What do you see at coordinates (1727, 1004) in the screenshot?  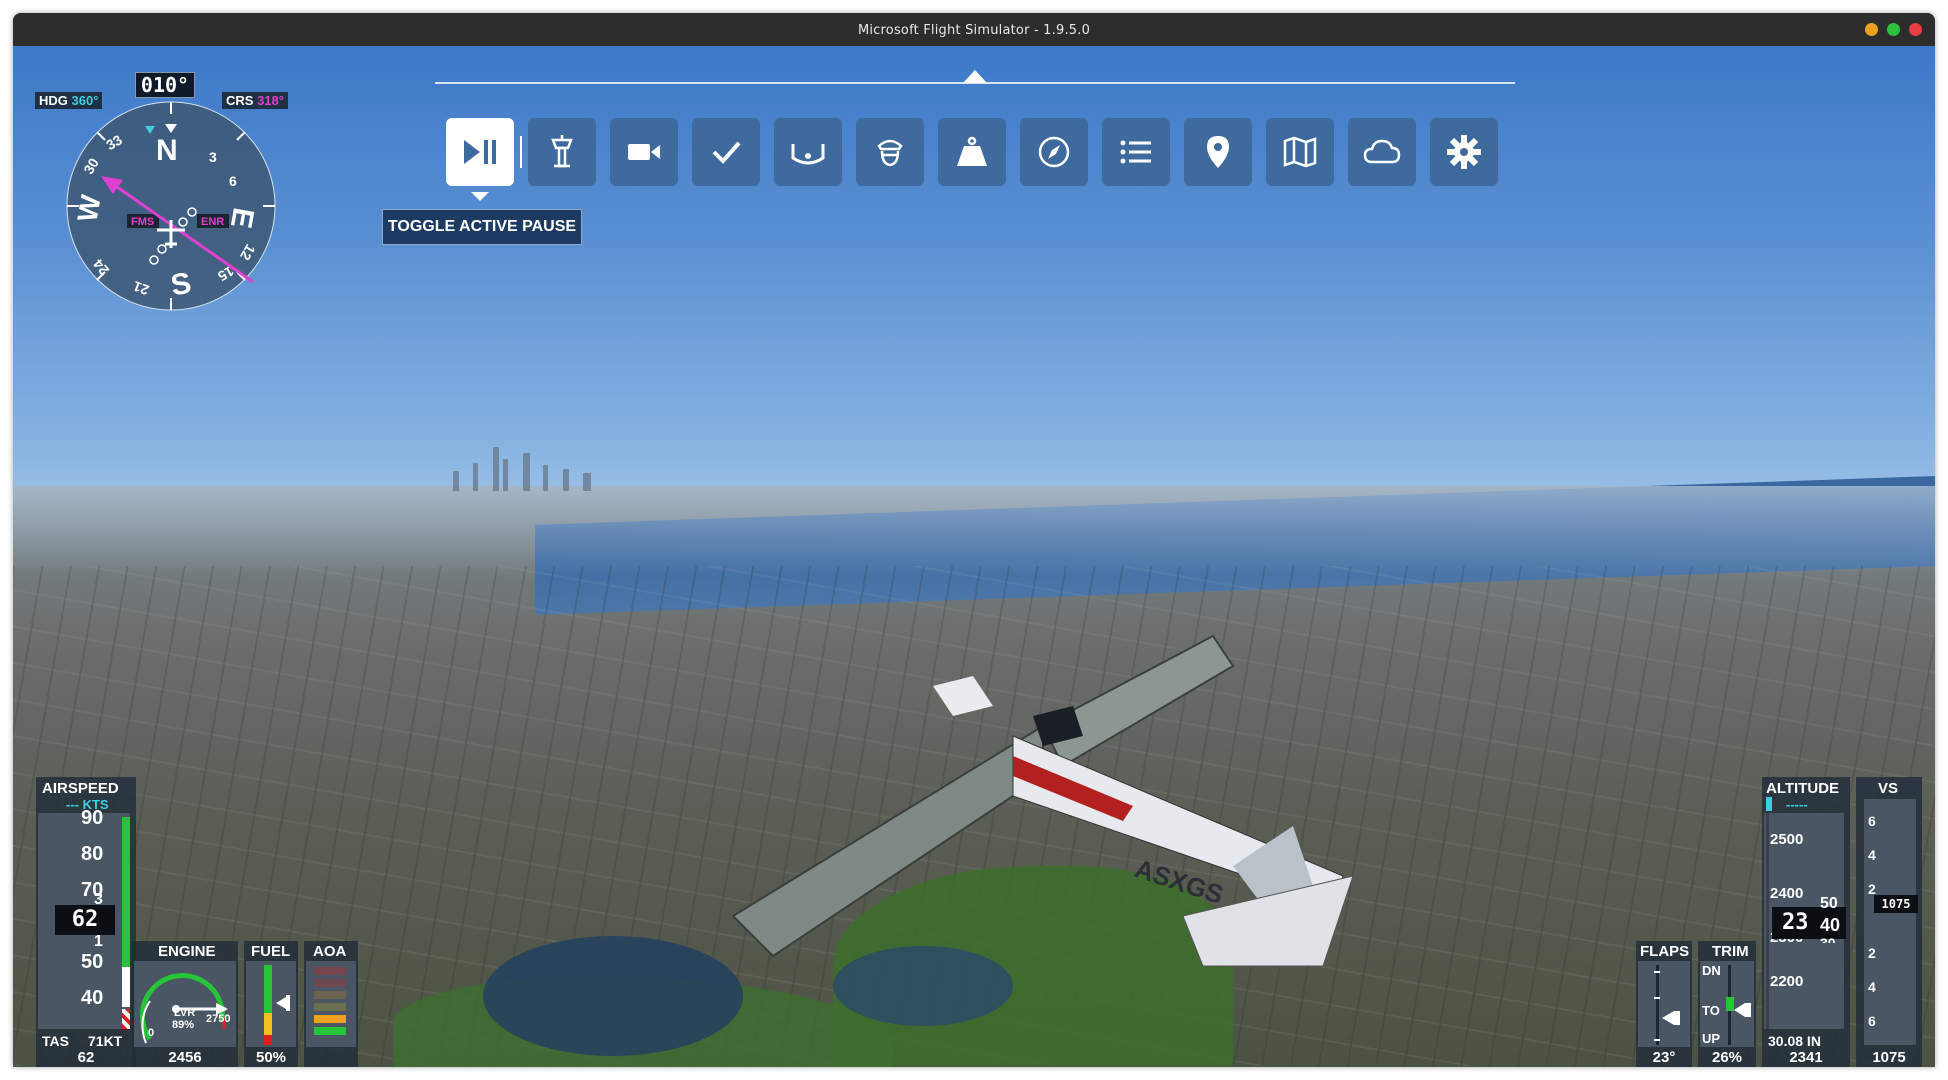 I see `trim-indicator: TRIM DN TO UP 26%` at bounding box center [1727, 1004].